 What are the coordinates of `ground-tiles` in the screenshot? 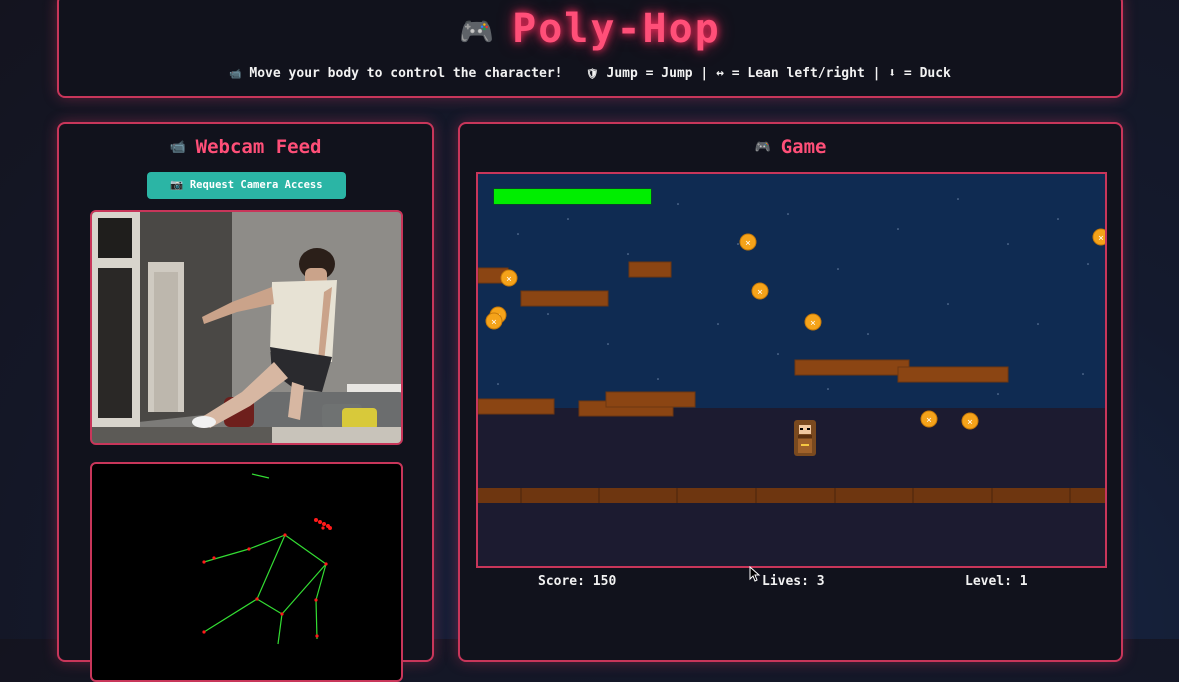 It's located at (791, 495).